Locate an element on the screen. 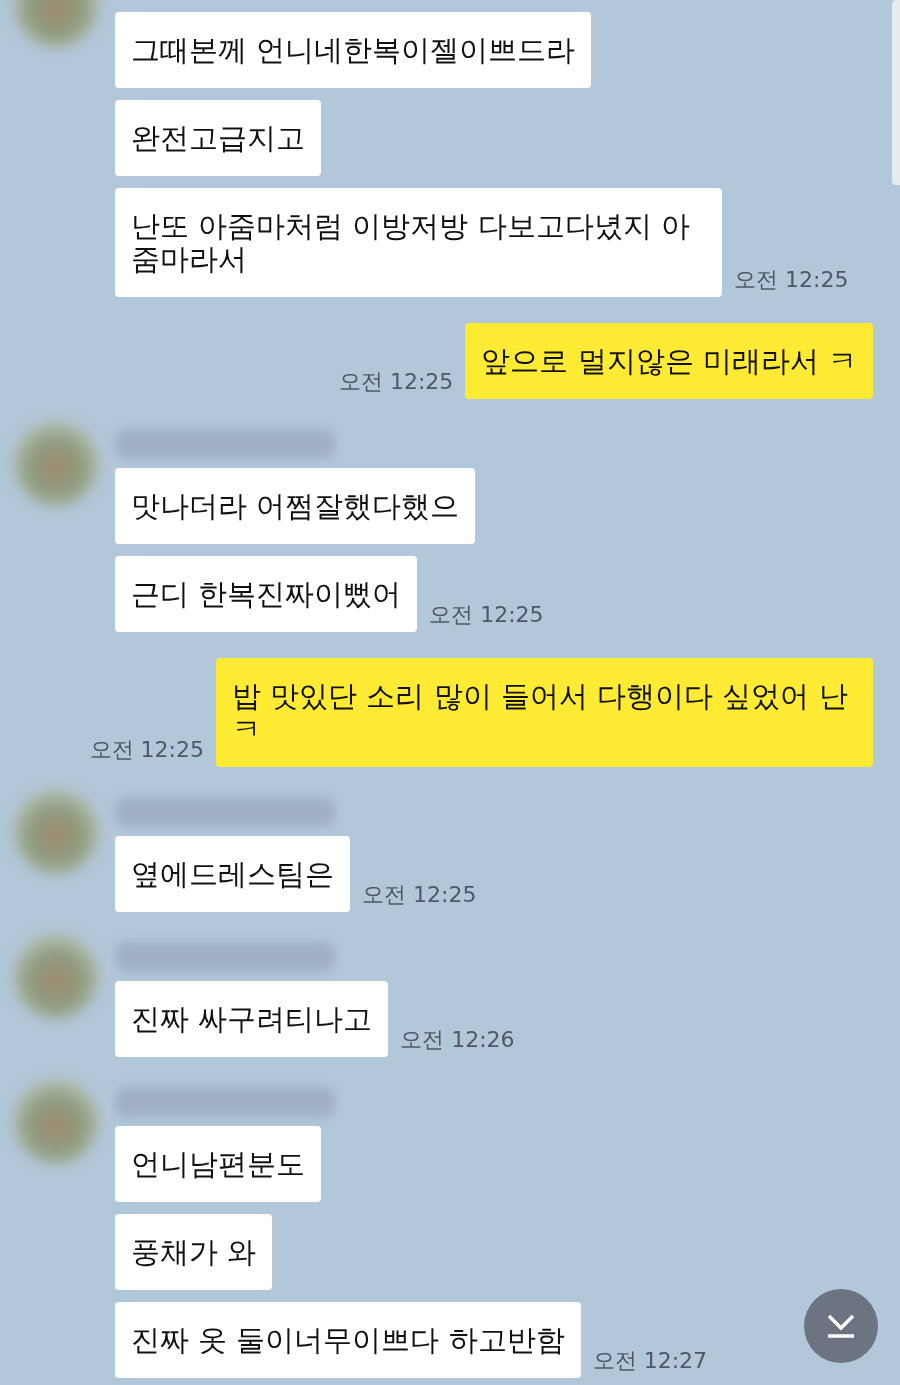 This screenshot has width=900, height=1385. message-bubble: 그때본께 언니네한복이젤이쁘드라 is located at coordinates (353, 50).